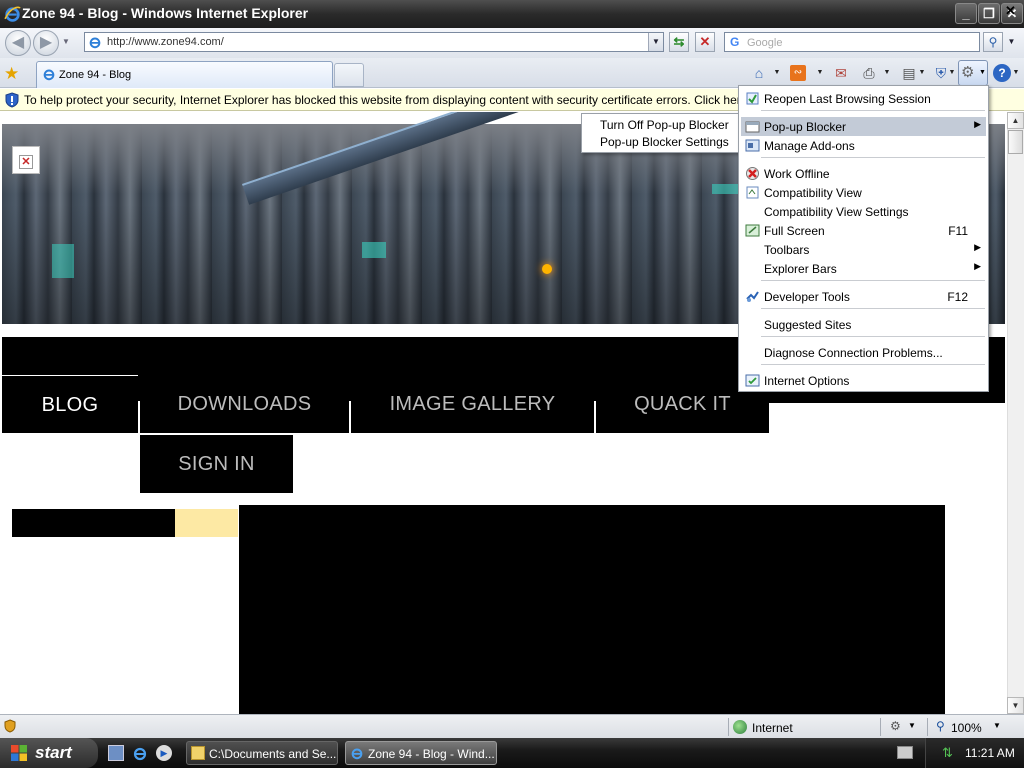  Describe the element at coordinates (216, 464) in the screenshot. I see `nav-sign-in-link: SIGN IN` at that location.